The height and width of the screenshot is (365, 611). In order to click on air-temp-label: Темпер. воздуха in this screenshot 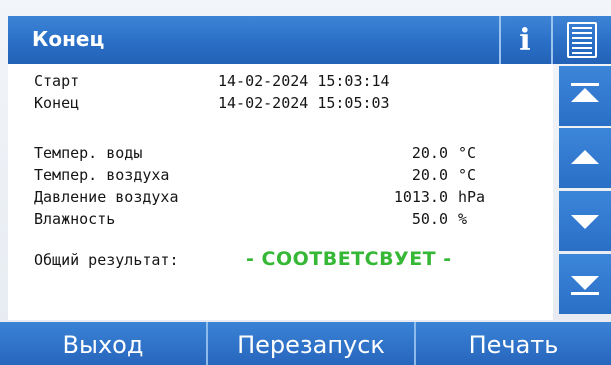, I will do `click(102, 175)`.